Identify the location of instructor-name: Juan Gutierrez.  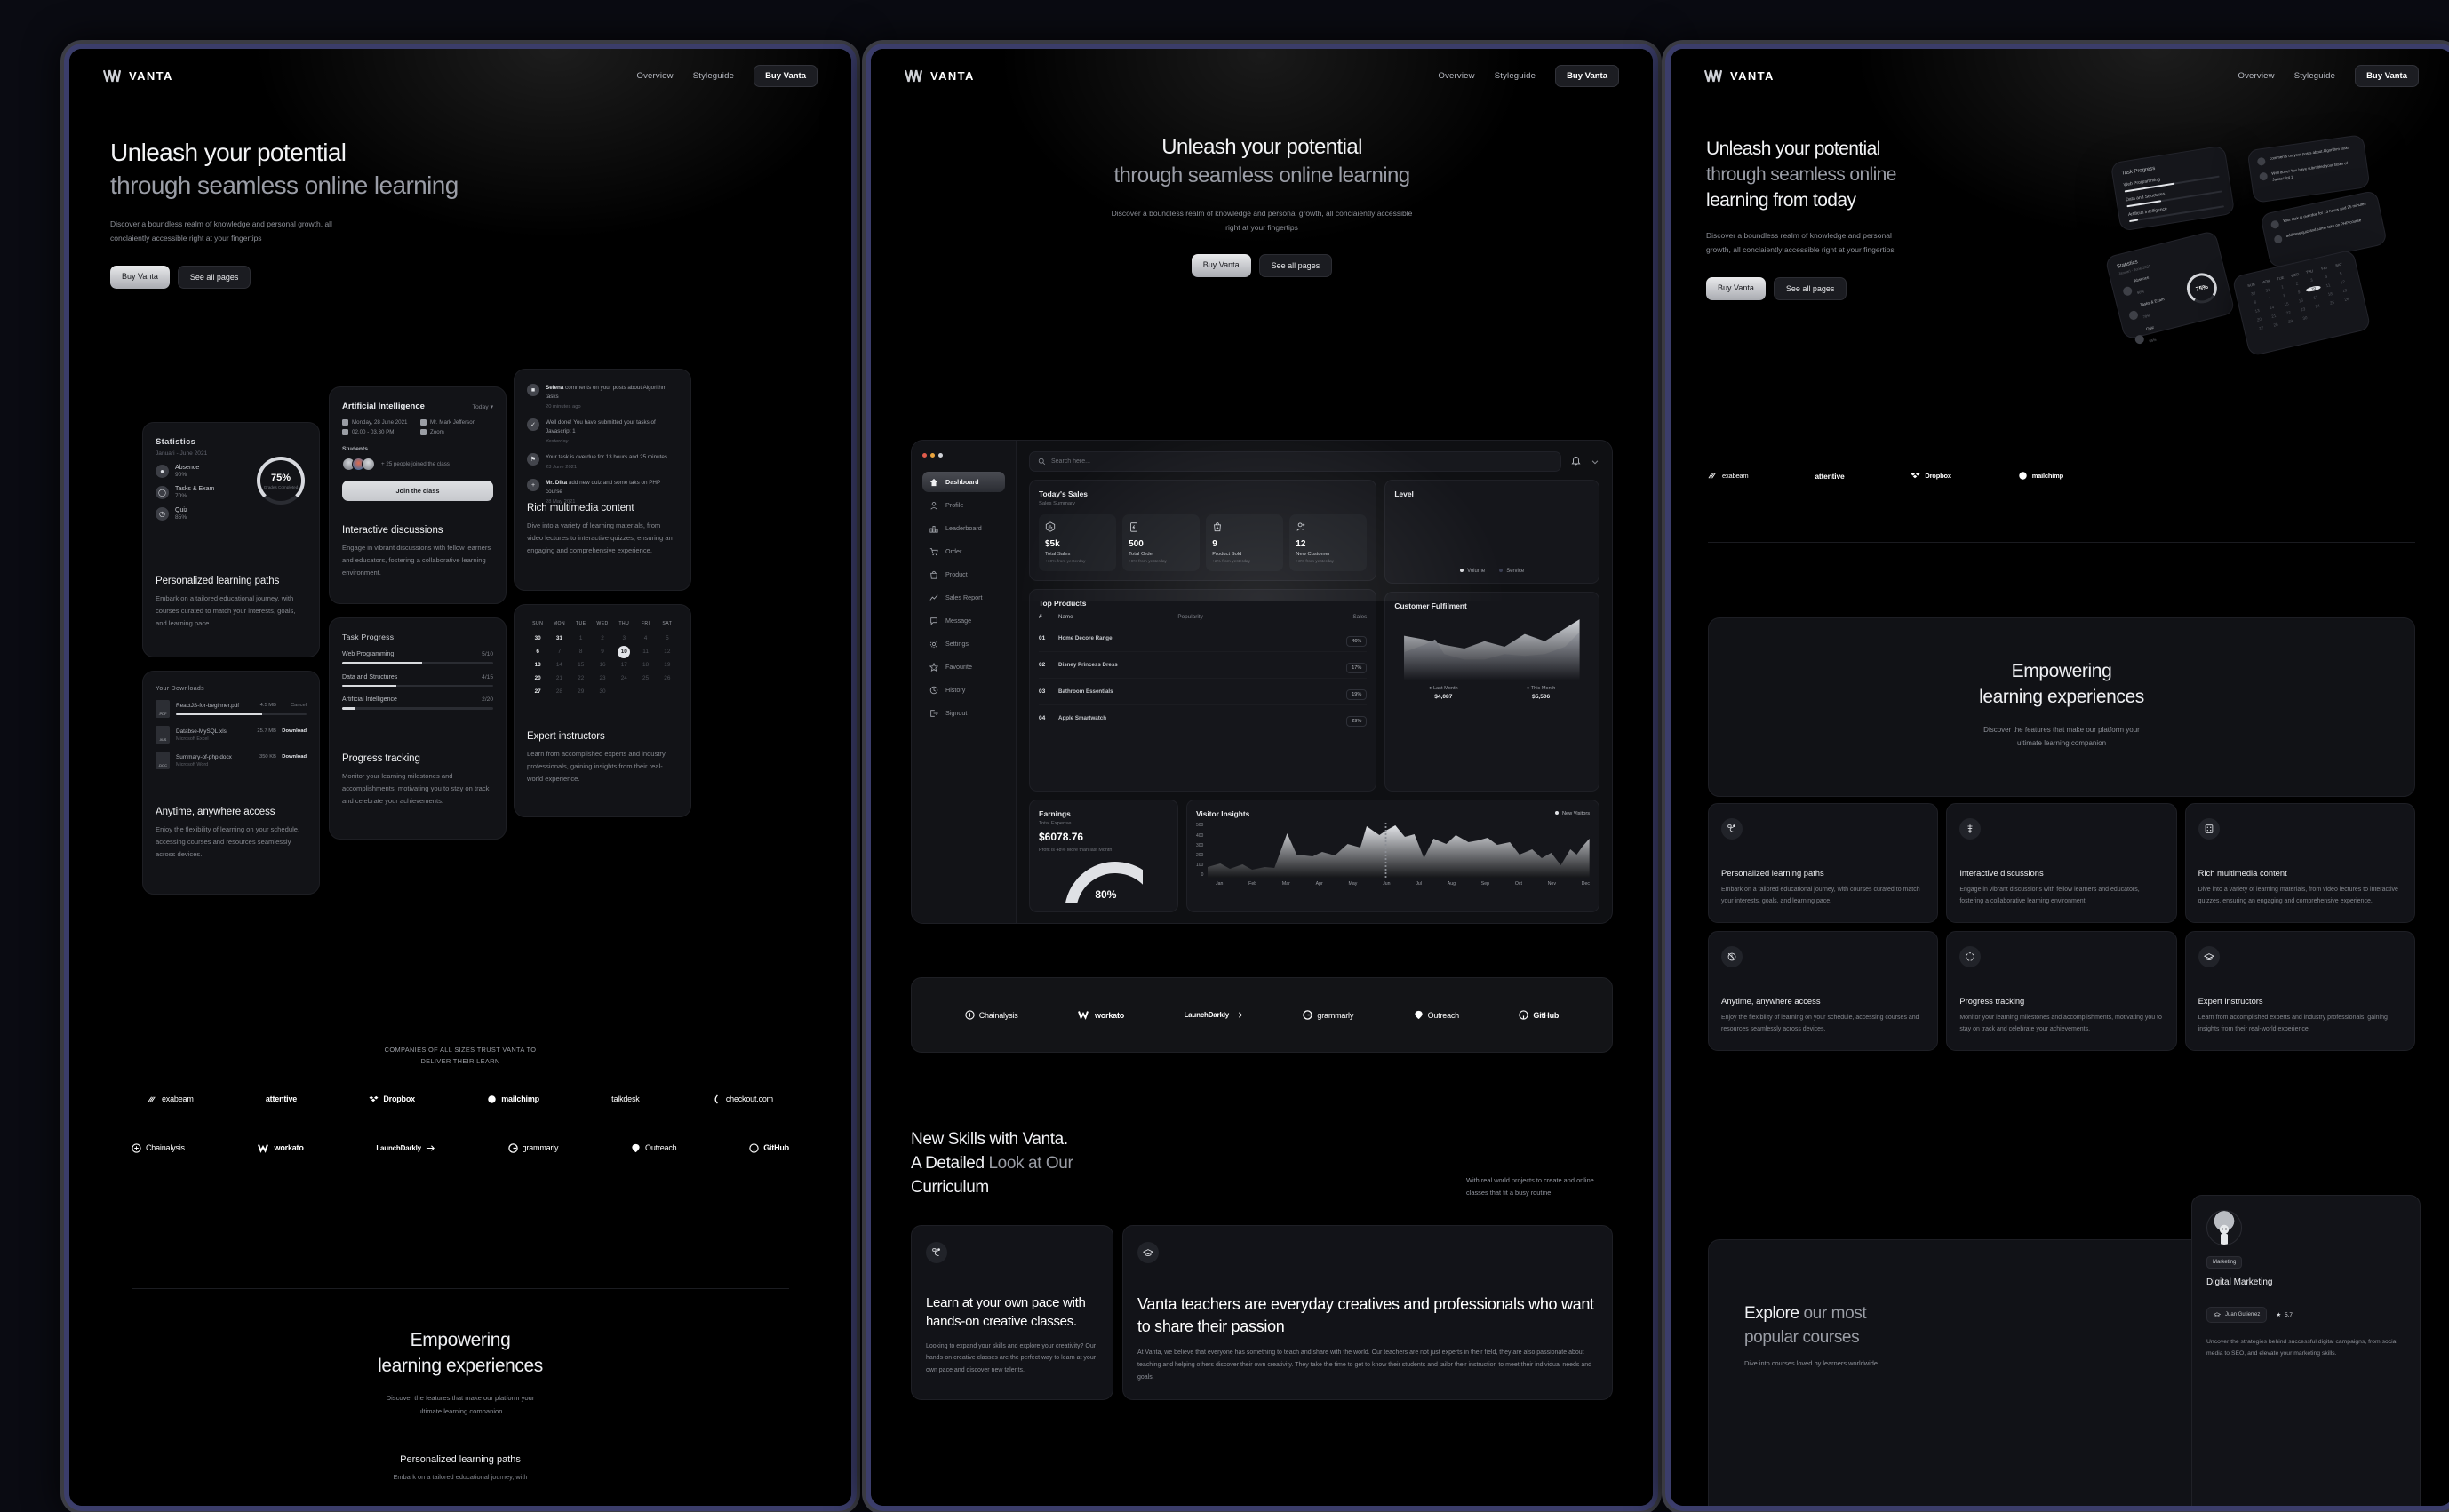
(2243, 1314).